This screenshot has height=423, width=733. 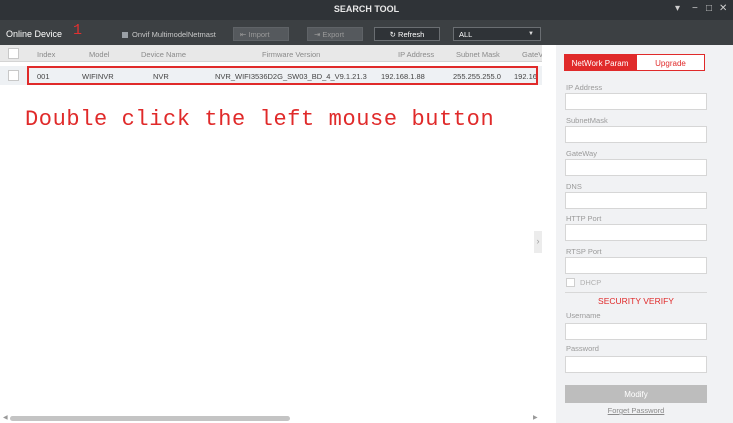 I want to click on onvif-label: Onvif MultimodelNetmast, so click(x=174, y=34).